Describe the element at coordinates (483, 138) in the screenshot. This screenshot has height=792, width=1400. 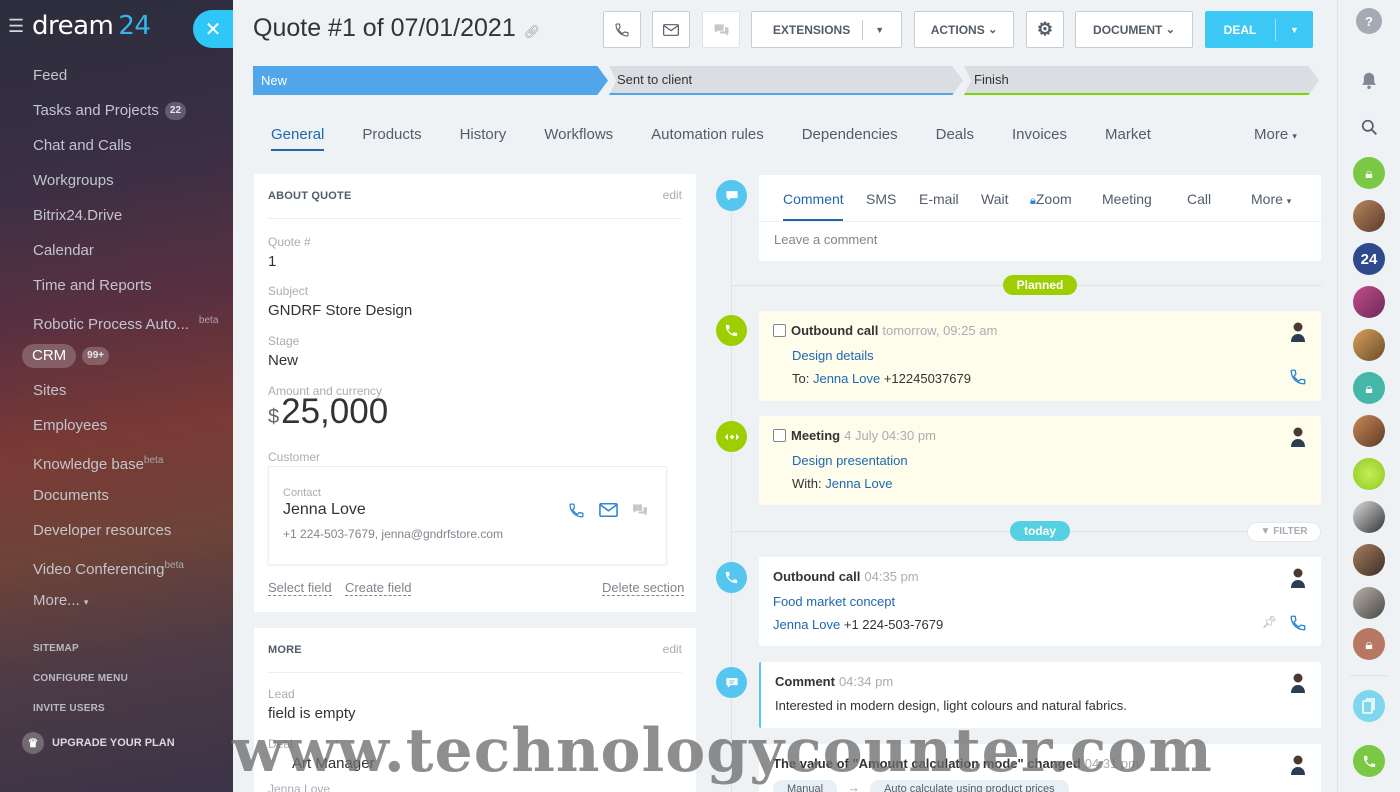
I see `tab-history: History` at that location.